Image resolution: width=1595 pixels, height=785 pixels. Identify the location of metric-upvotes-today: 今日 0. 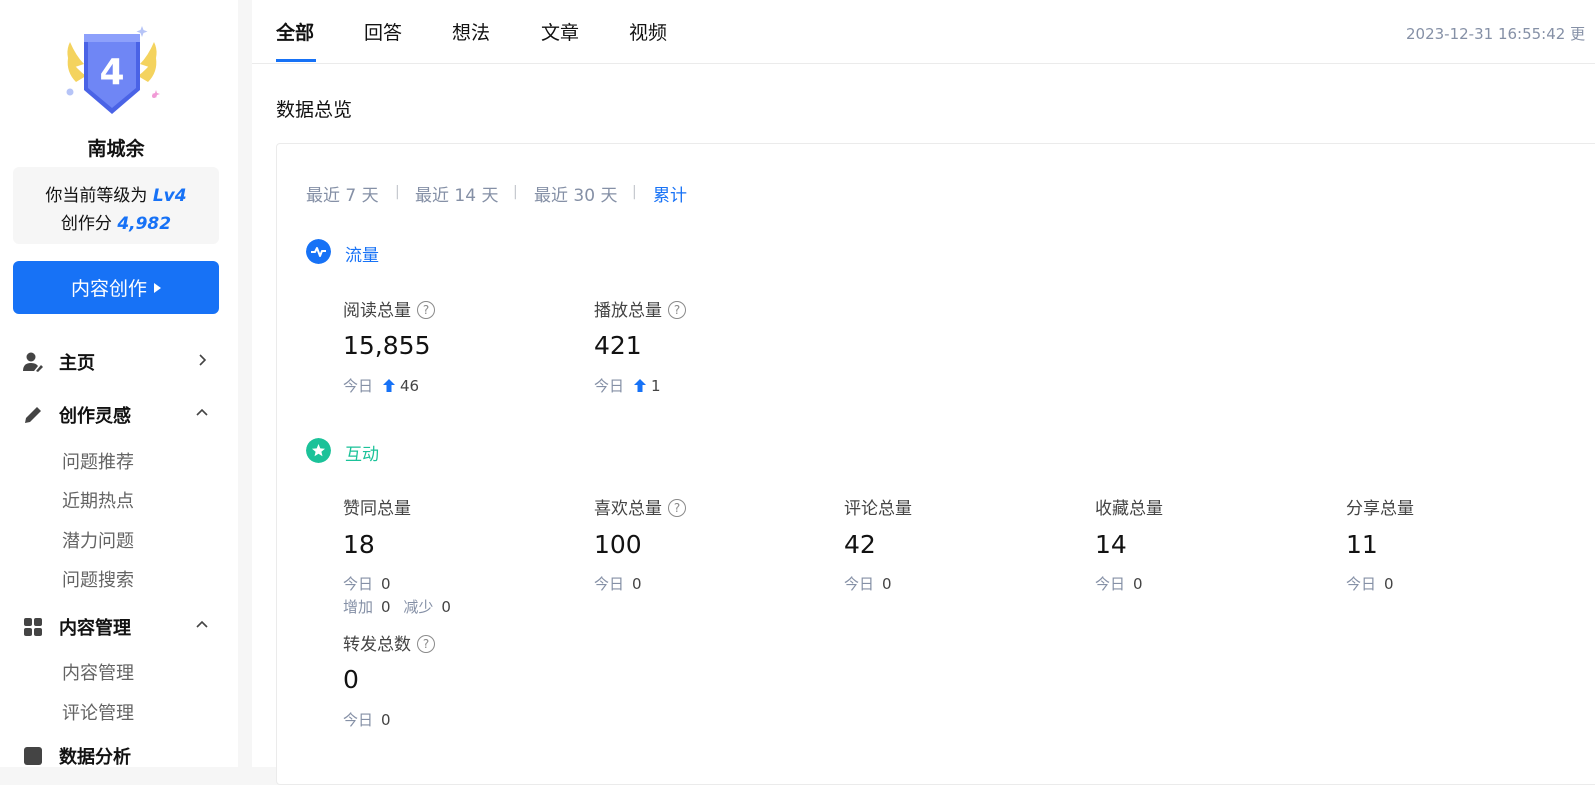
(367, 583).